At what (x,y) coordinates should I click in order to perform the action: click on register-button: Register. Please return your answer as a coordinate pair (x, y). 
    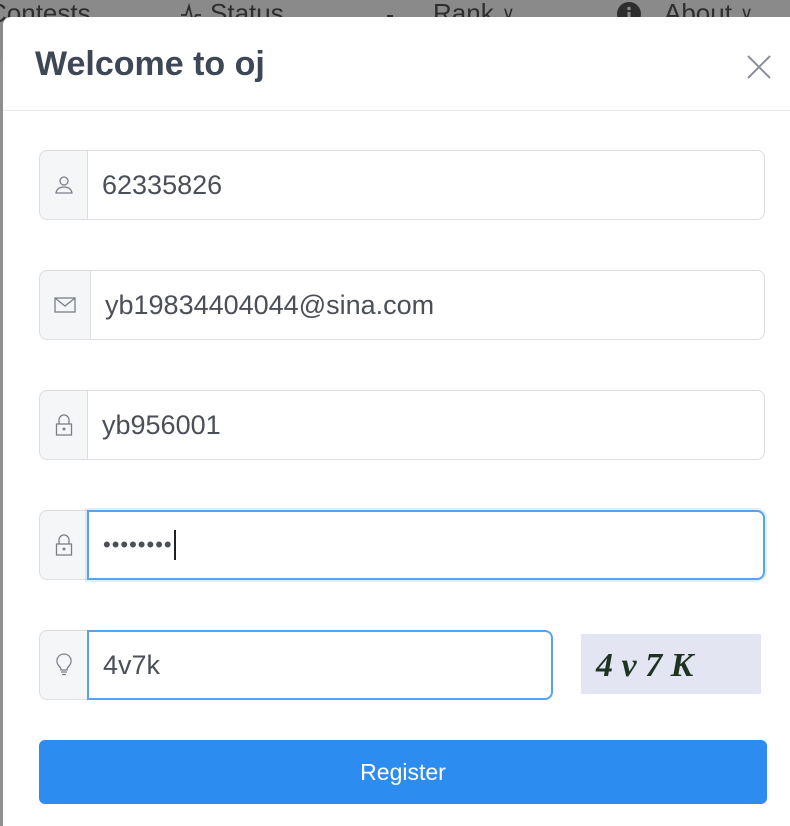
    Looking at the image, I should click on (403, 772).